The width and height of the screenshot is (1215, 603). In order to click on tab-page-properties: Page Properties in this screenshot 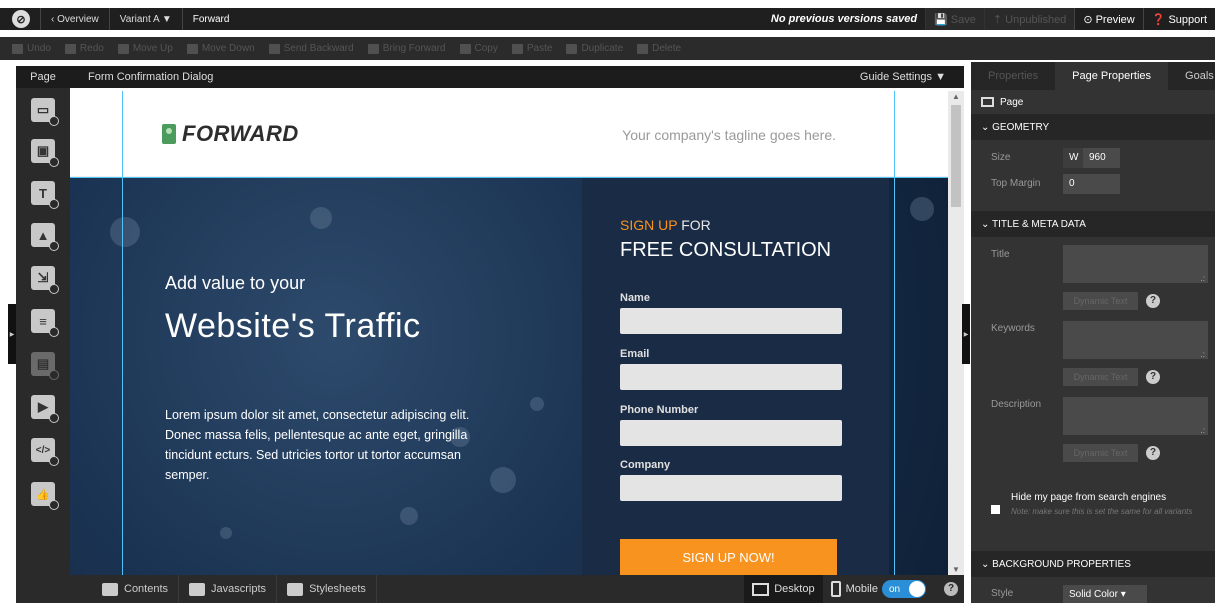, I will do `click(1112, 76)`.